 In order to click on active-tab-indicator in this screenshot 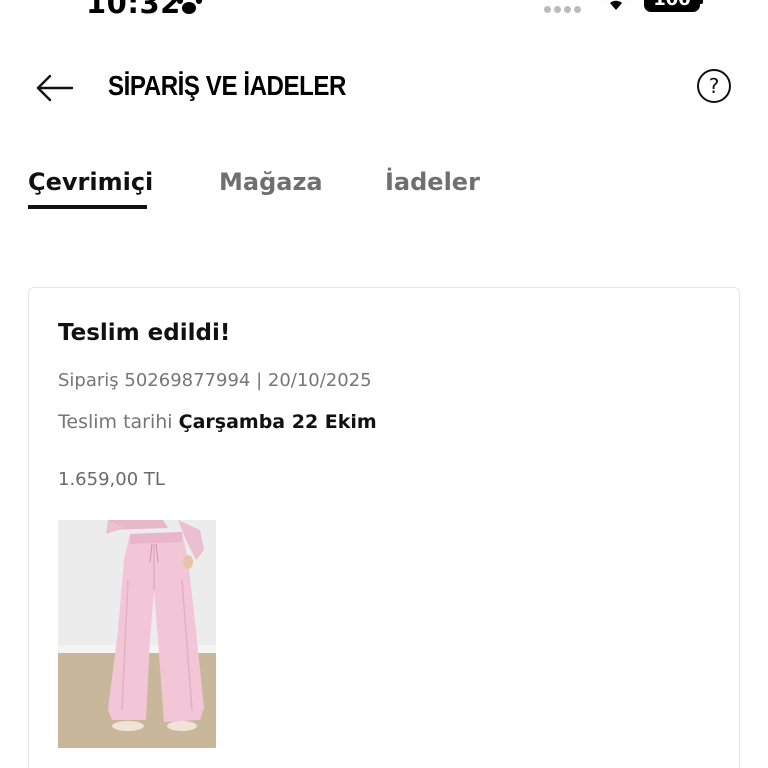, I will do `click(87, 207)`.